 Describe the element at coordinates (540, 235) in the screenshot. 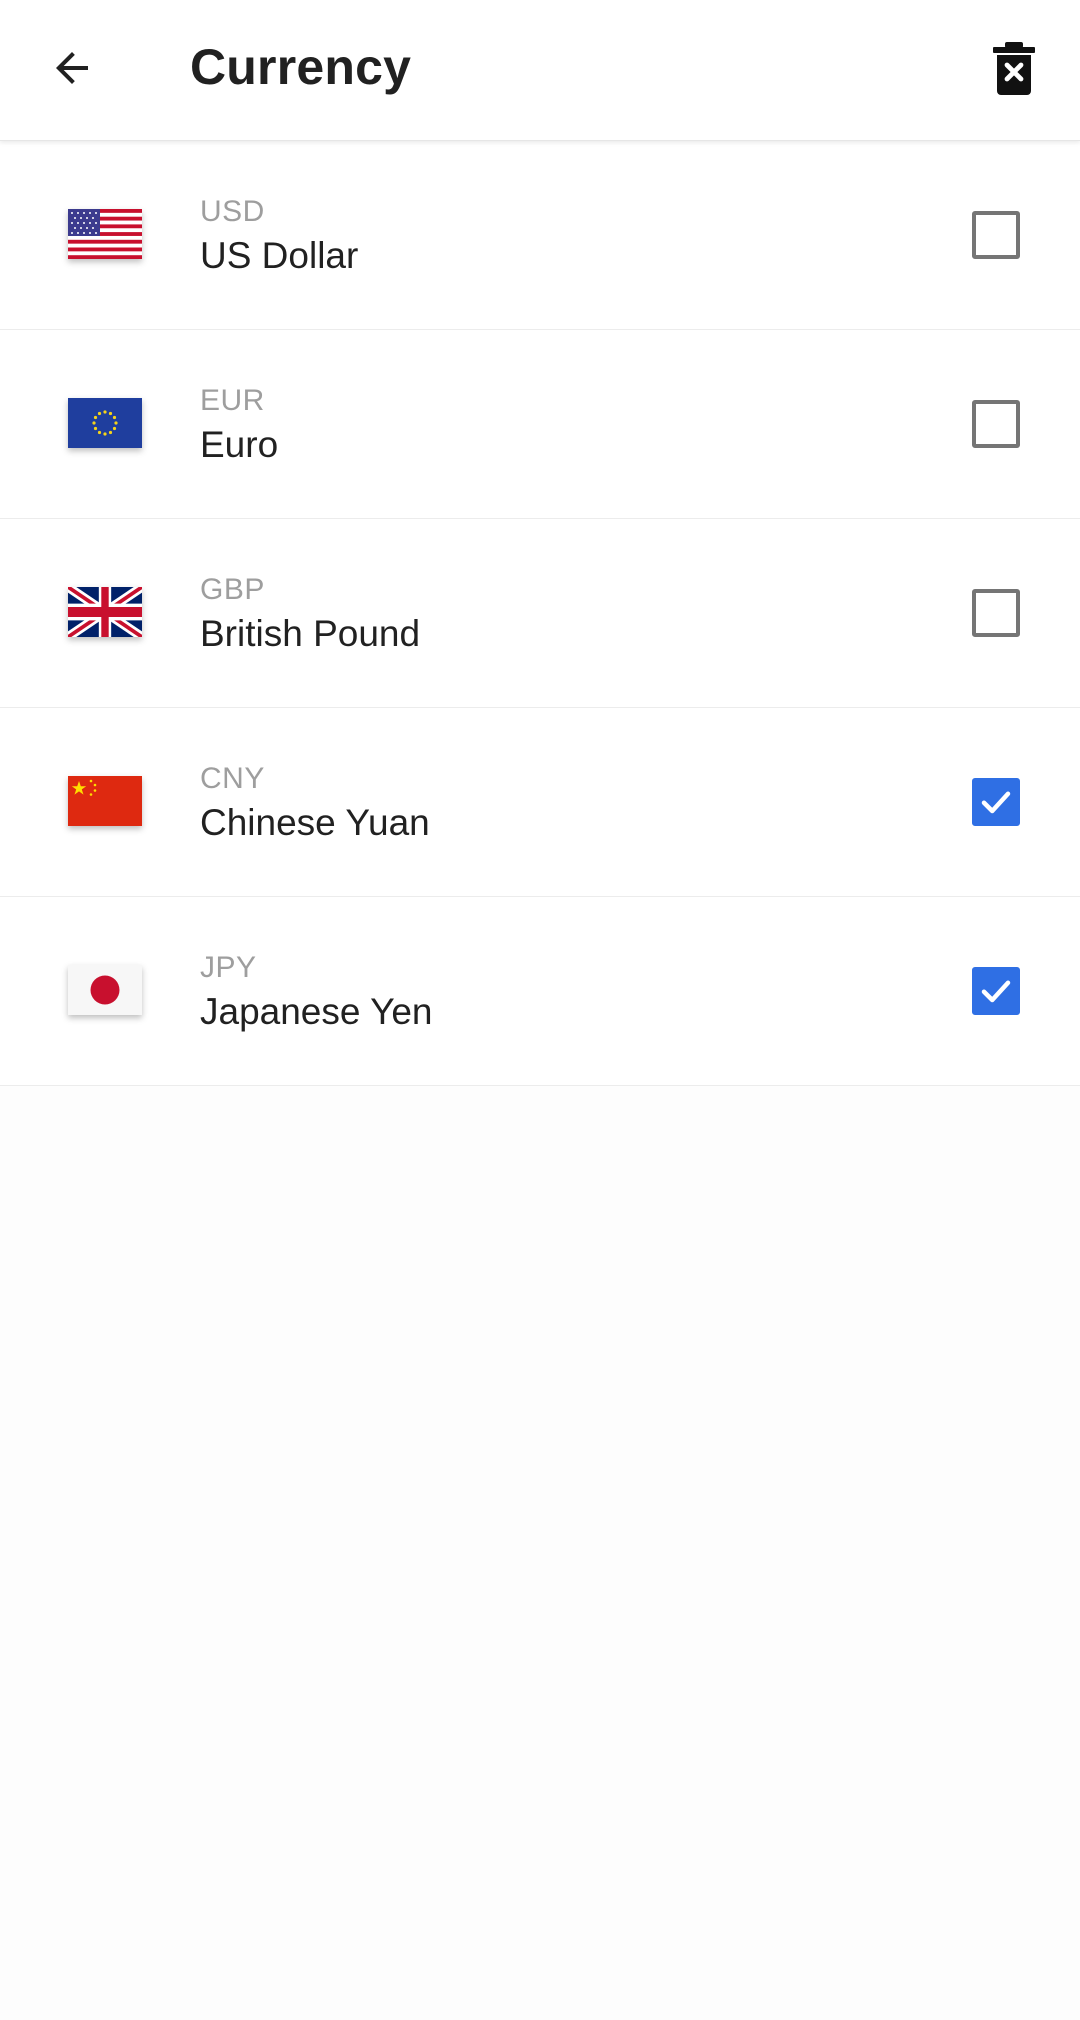

I see `currency-row-usd: USD US Dollar` at that location.